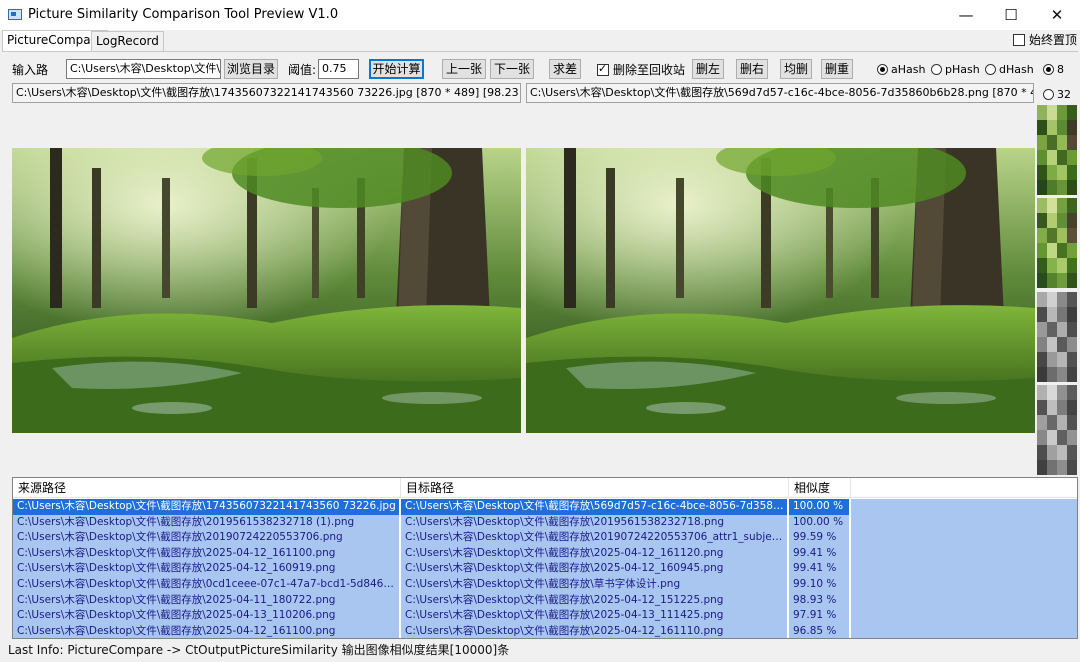 The width and height of the screenshot is (1080, 662). Describe the element at coordinates (565, 69) in the screenshot. I see `diff-button: 求差` at that location.